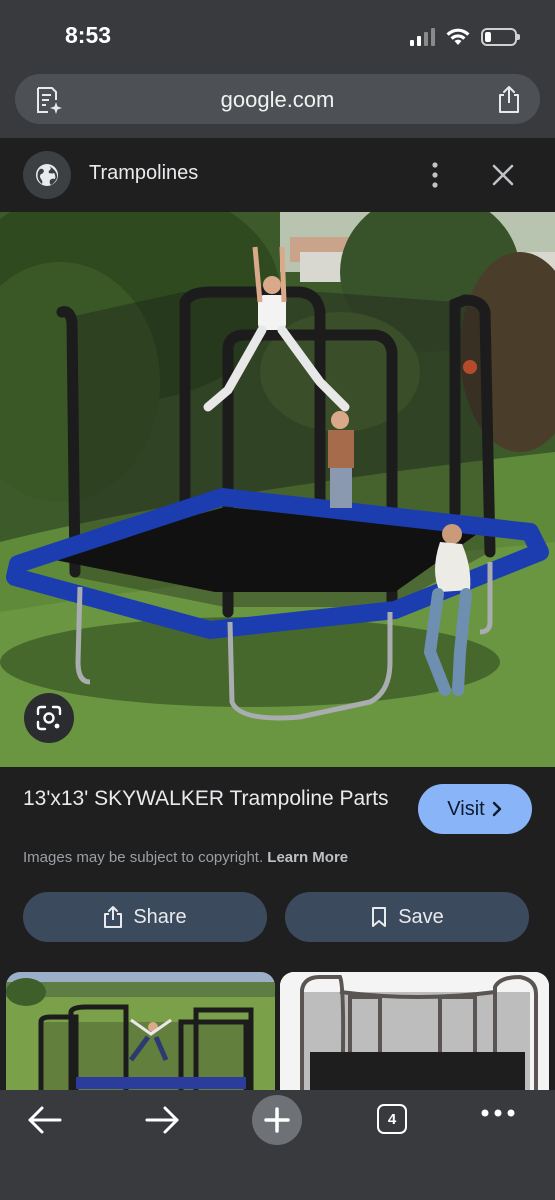 The height and width of the screenshot is (1200, 555). I want to click on chevron-right-icon, so click(496, 809).